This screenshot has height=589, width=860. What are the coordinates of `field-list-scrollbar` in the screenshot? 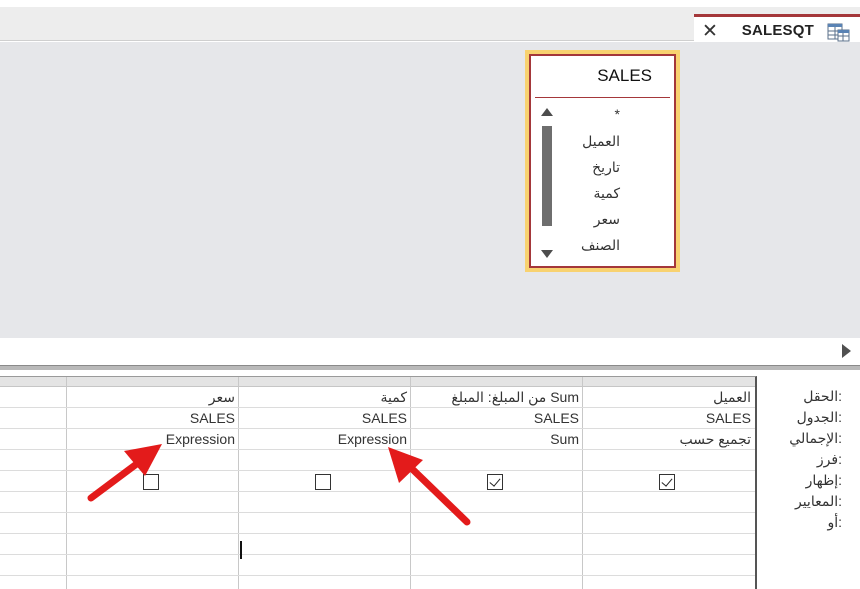 It's located at (547, 183).